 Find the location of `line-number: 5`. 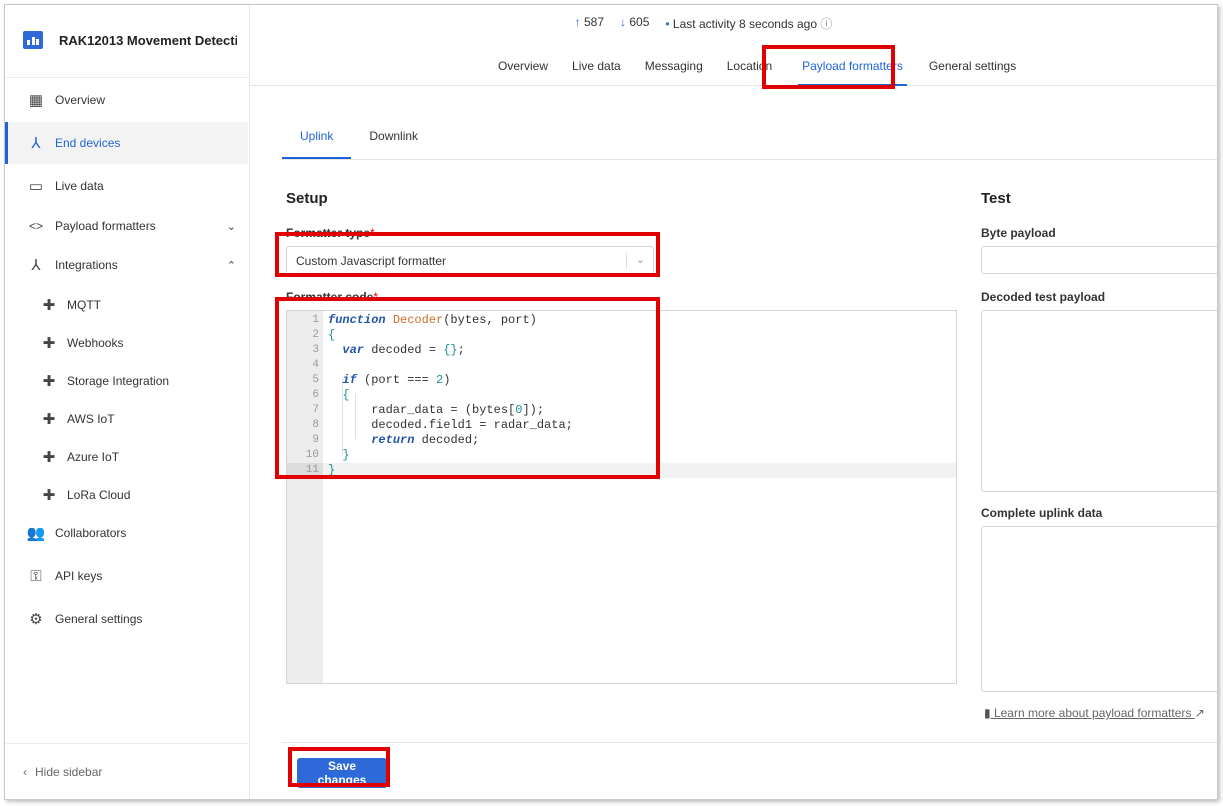

line-number: 5 is located at coordinates (315, 380).